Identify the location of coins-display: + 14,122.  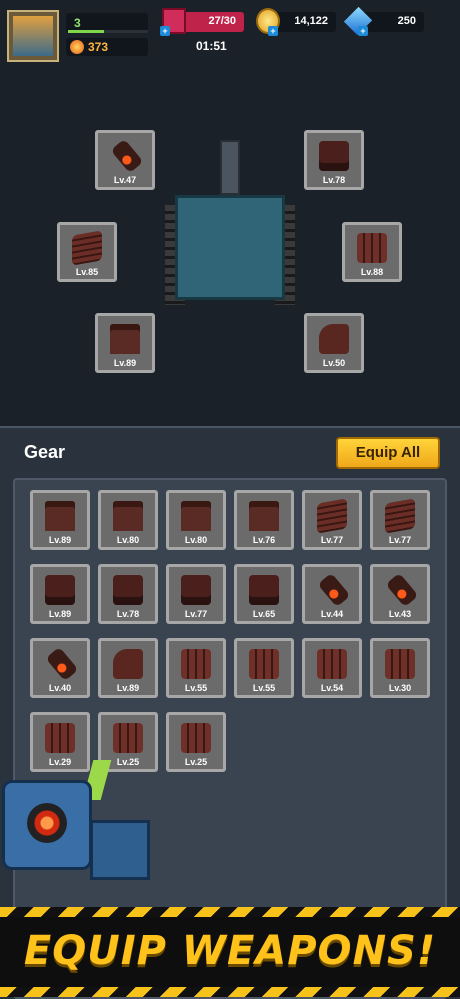
(296, 22).